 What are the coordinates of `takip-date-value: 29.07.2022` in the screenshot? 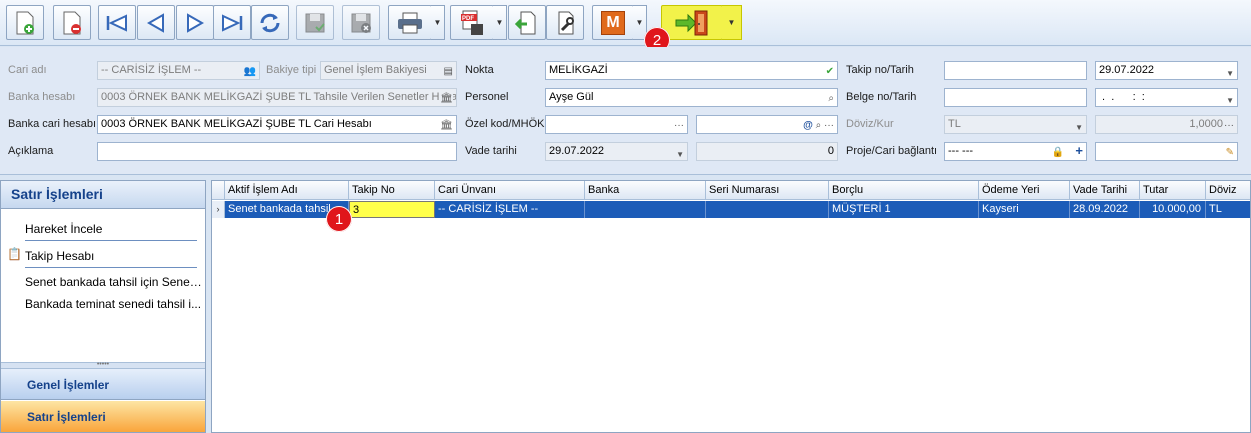 It's located at (1127, 70).